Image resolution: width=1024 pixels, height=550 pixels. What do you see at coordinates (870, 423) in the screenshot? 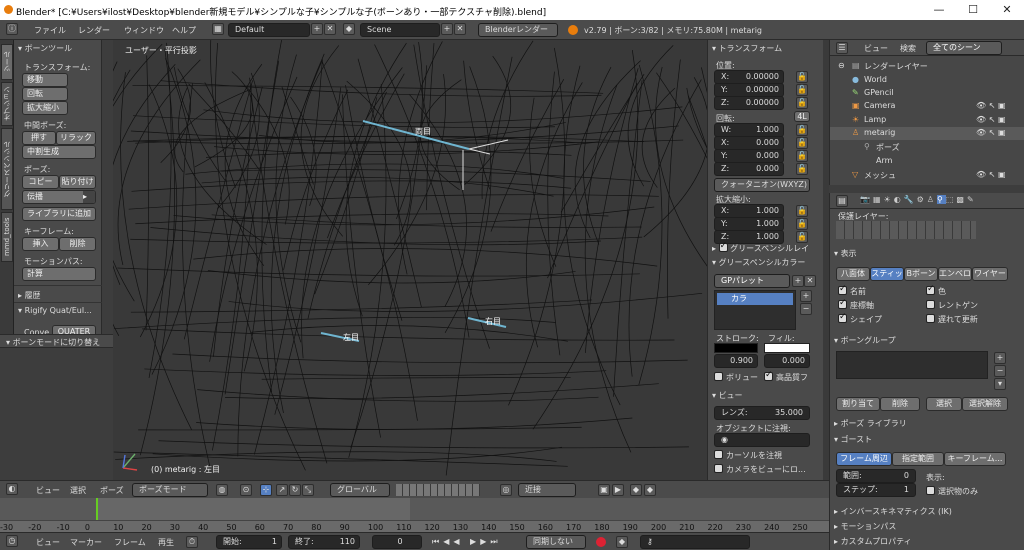
I see `pose-library-header: ▸ ポーズ ライブラリ` at bounding box center [870, 423].